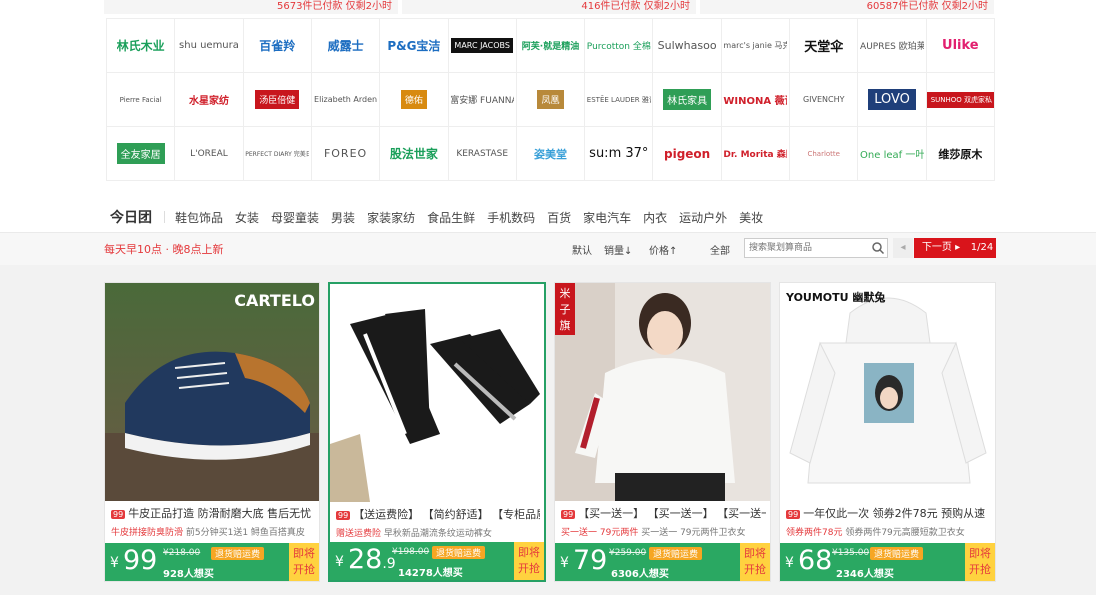 The height and width of the screenshot is (595, 1096). I want to click on brand-logo: 德佑, so click(414, 100).